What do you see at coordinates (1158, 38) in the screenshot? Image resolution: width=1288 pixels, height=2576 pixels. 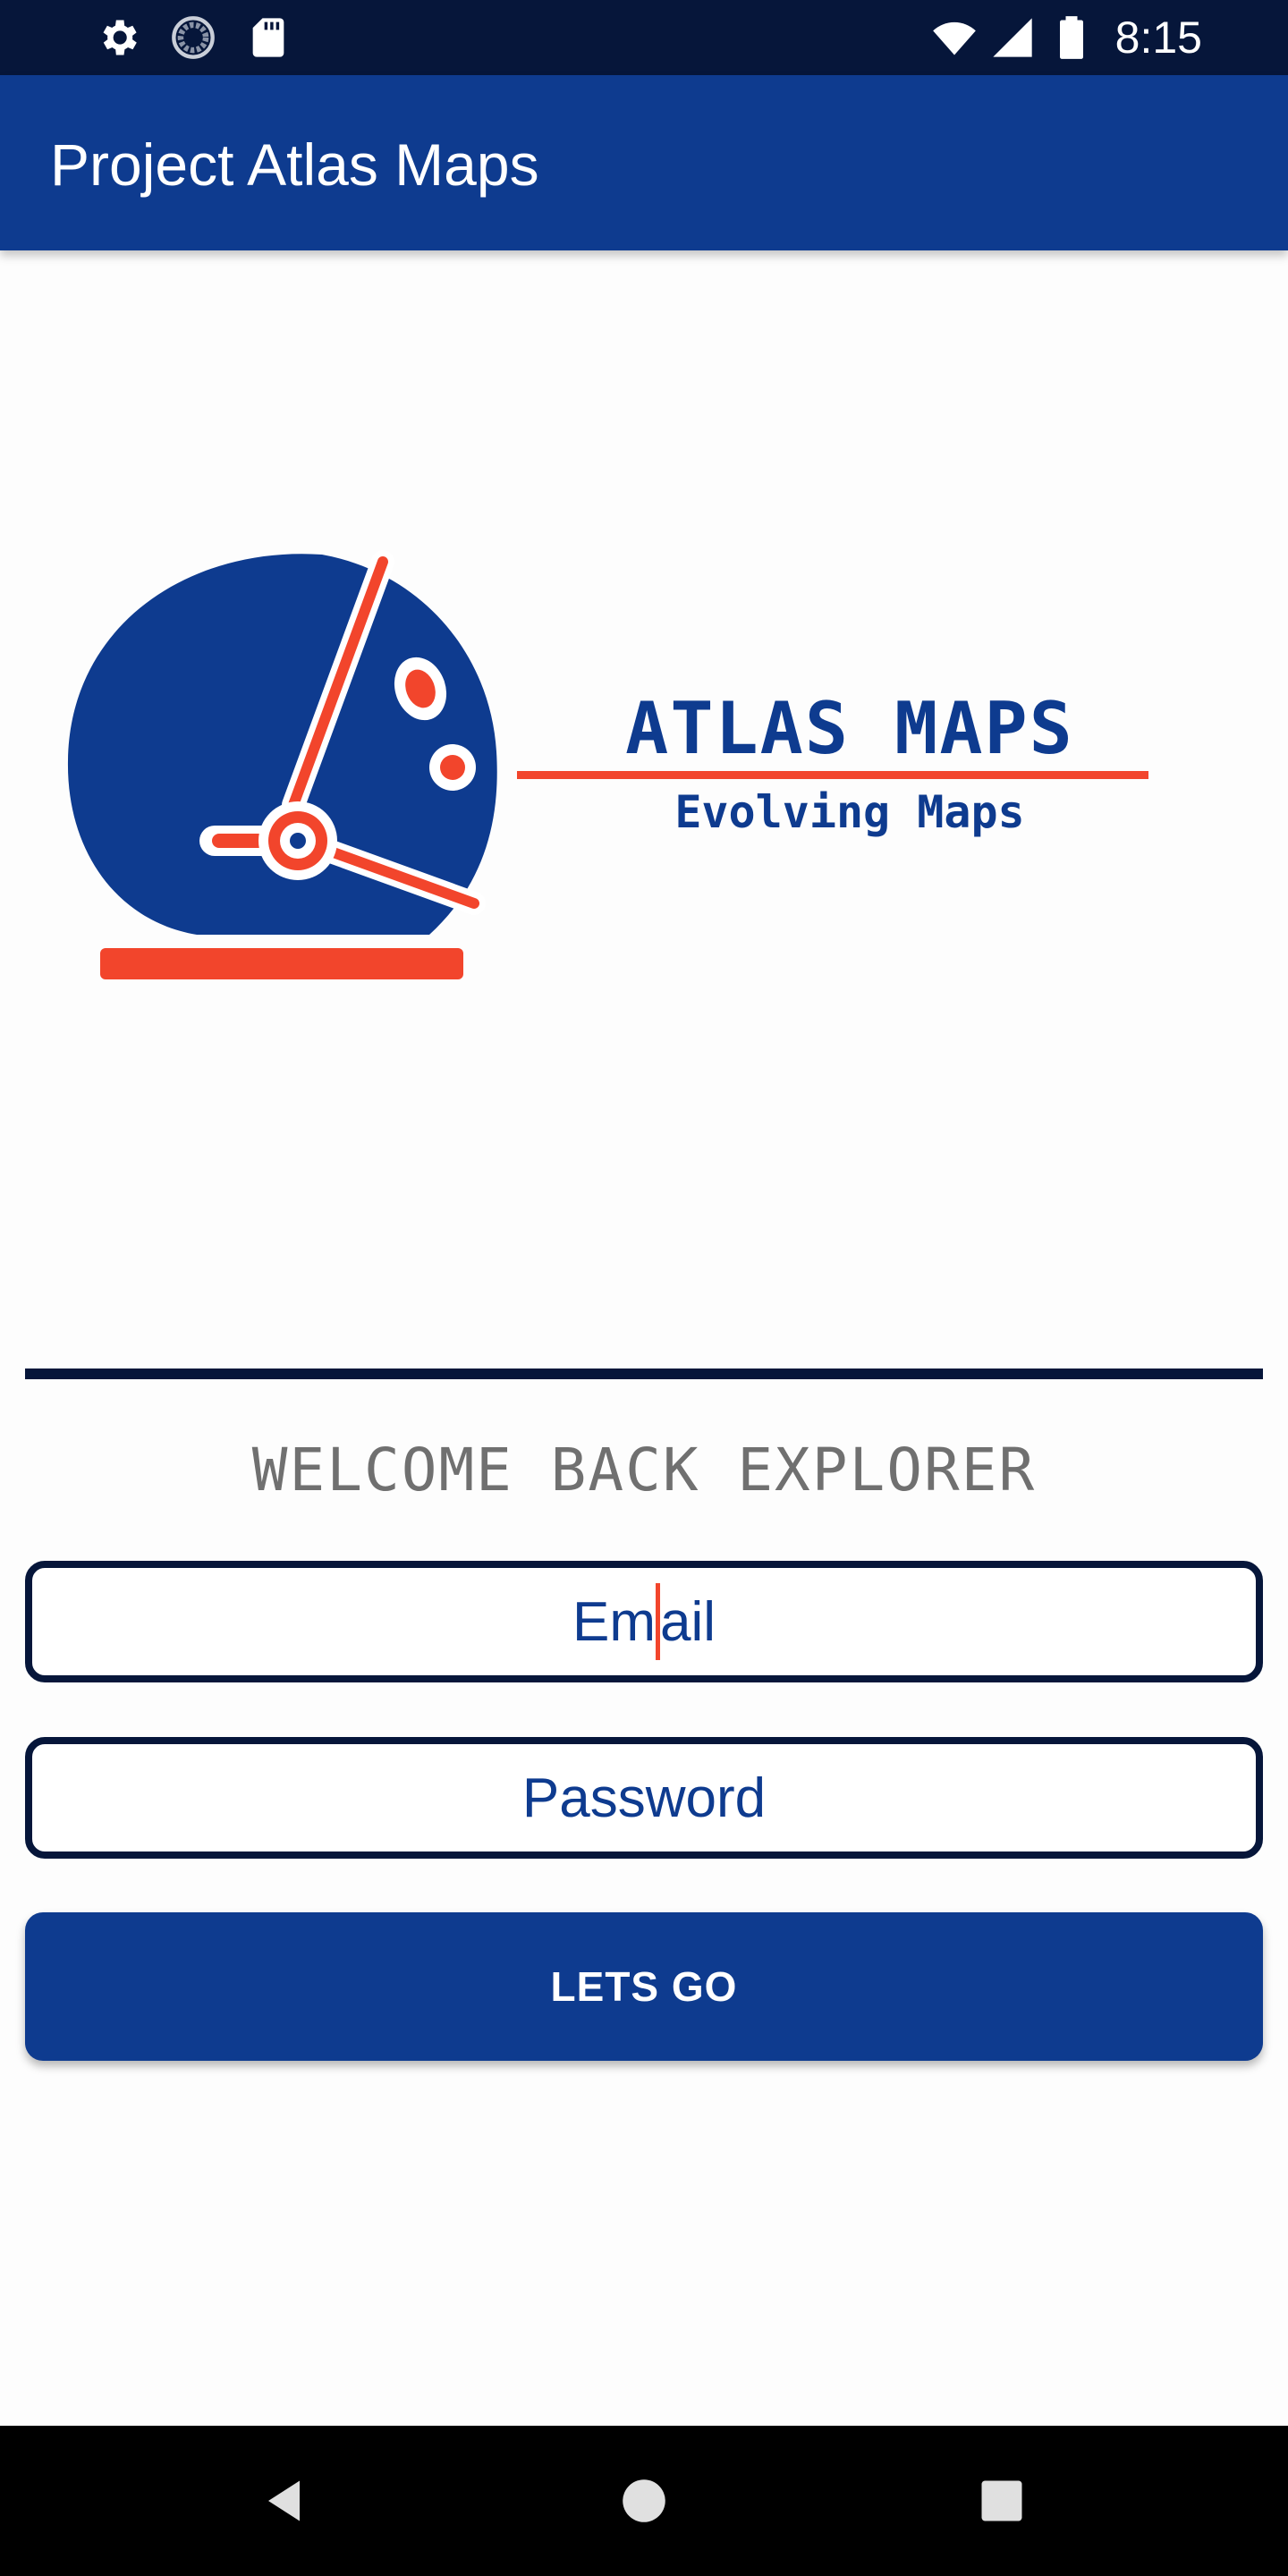 I see `status-time: 8:15` at bounding box center [1158, 38].